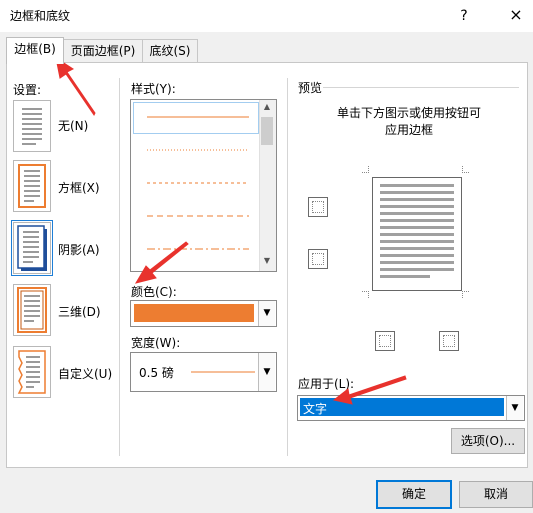 The width and height of the screenshot is (533, 513). I want to click on color-dropdown: ▼, so click(203, 313).